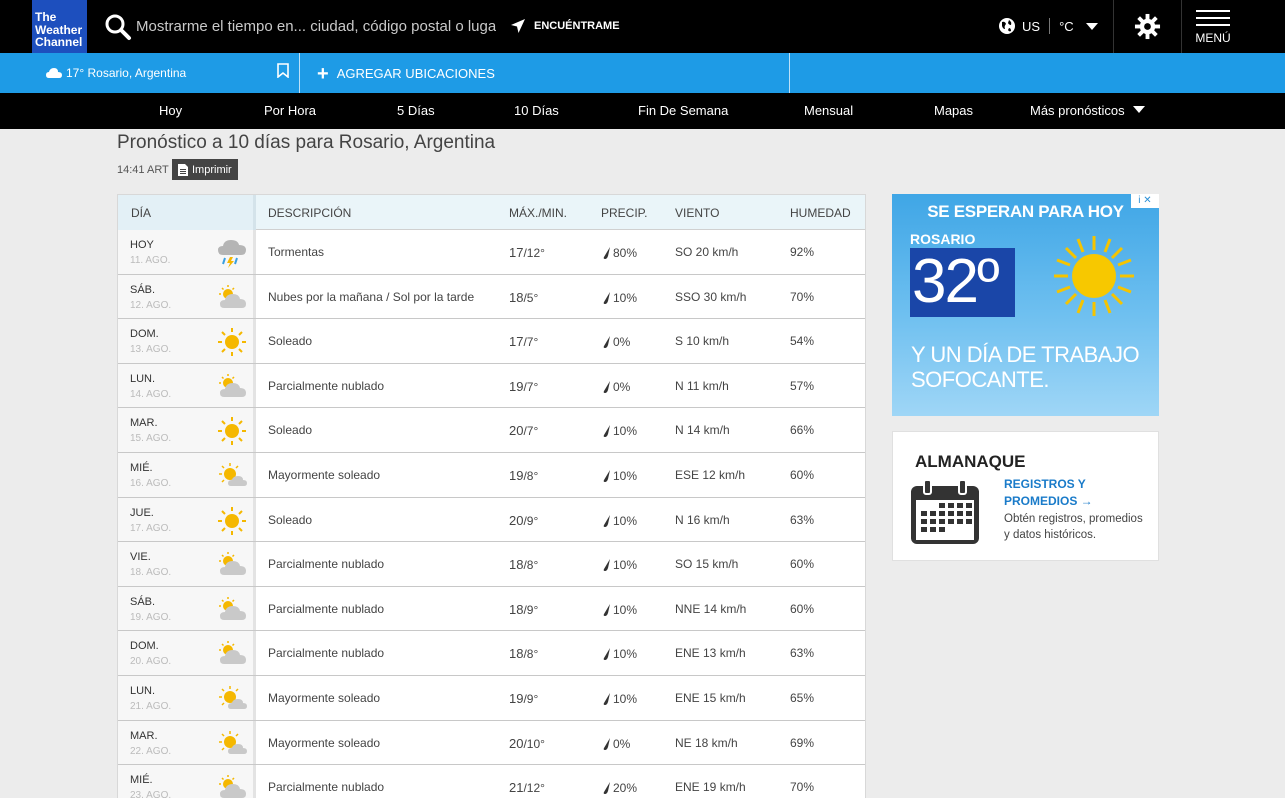  What do you see at coordinates (232, 608) in the screenshot?
I see `partly-cloudy-icon` at bounding box center [232, 608].